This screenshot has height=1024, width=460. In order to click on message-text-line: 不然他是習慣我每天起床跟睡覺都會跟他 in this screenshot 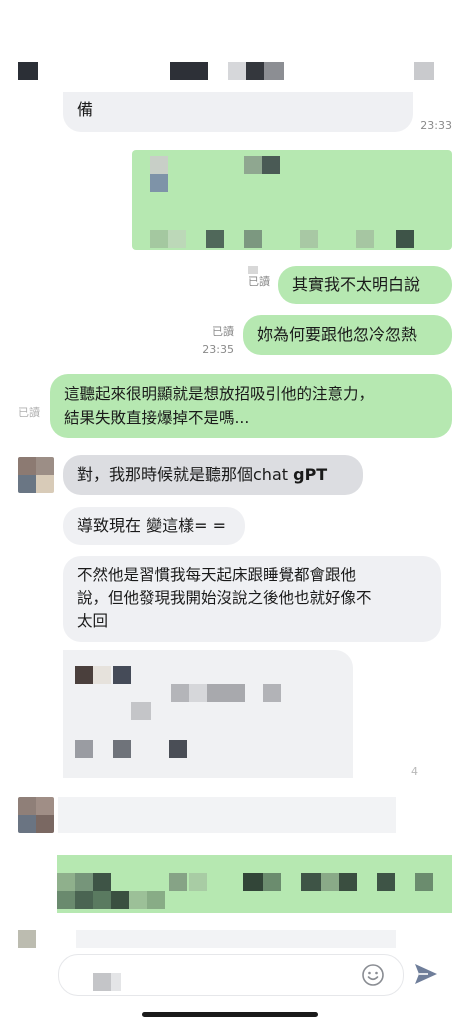, I will do `click(217, 575)`.